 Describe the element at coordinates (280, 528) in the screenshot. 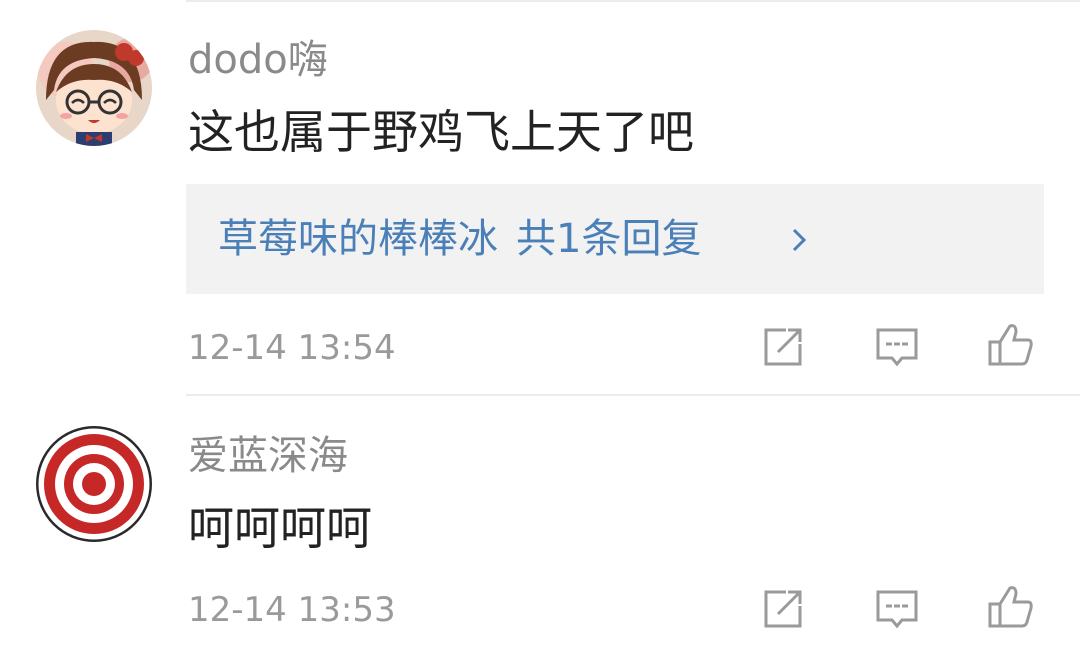

I see `comment-content: 呵呵呵呵` at that location.